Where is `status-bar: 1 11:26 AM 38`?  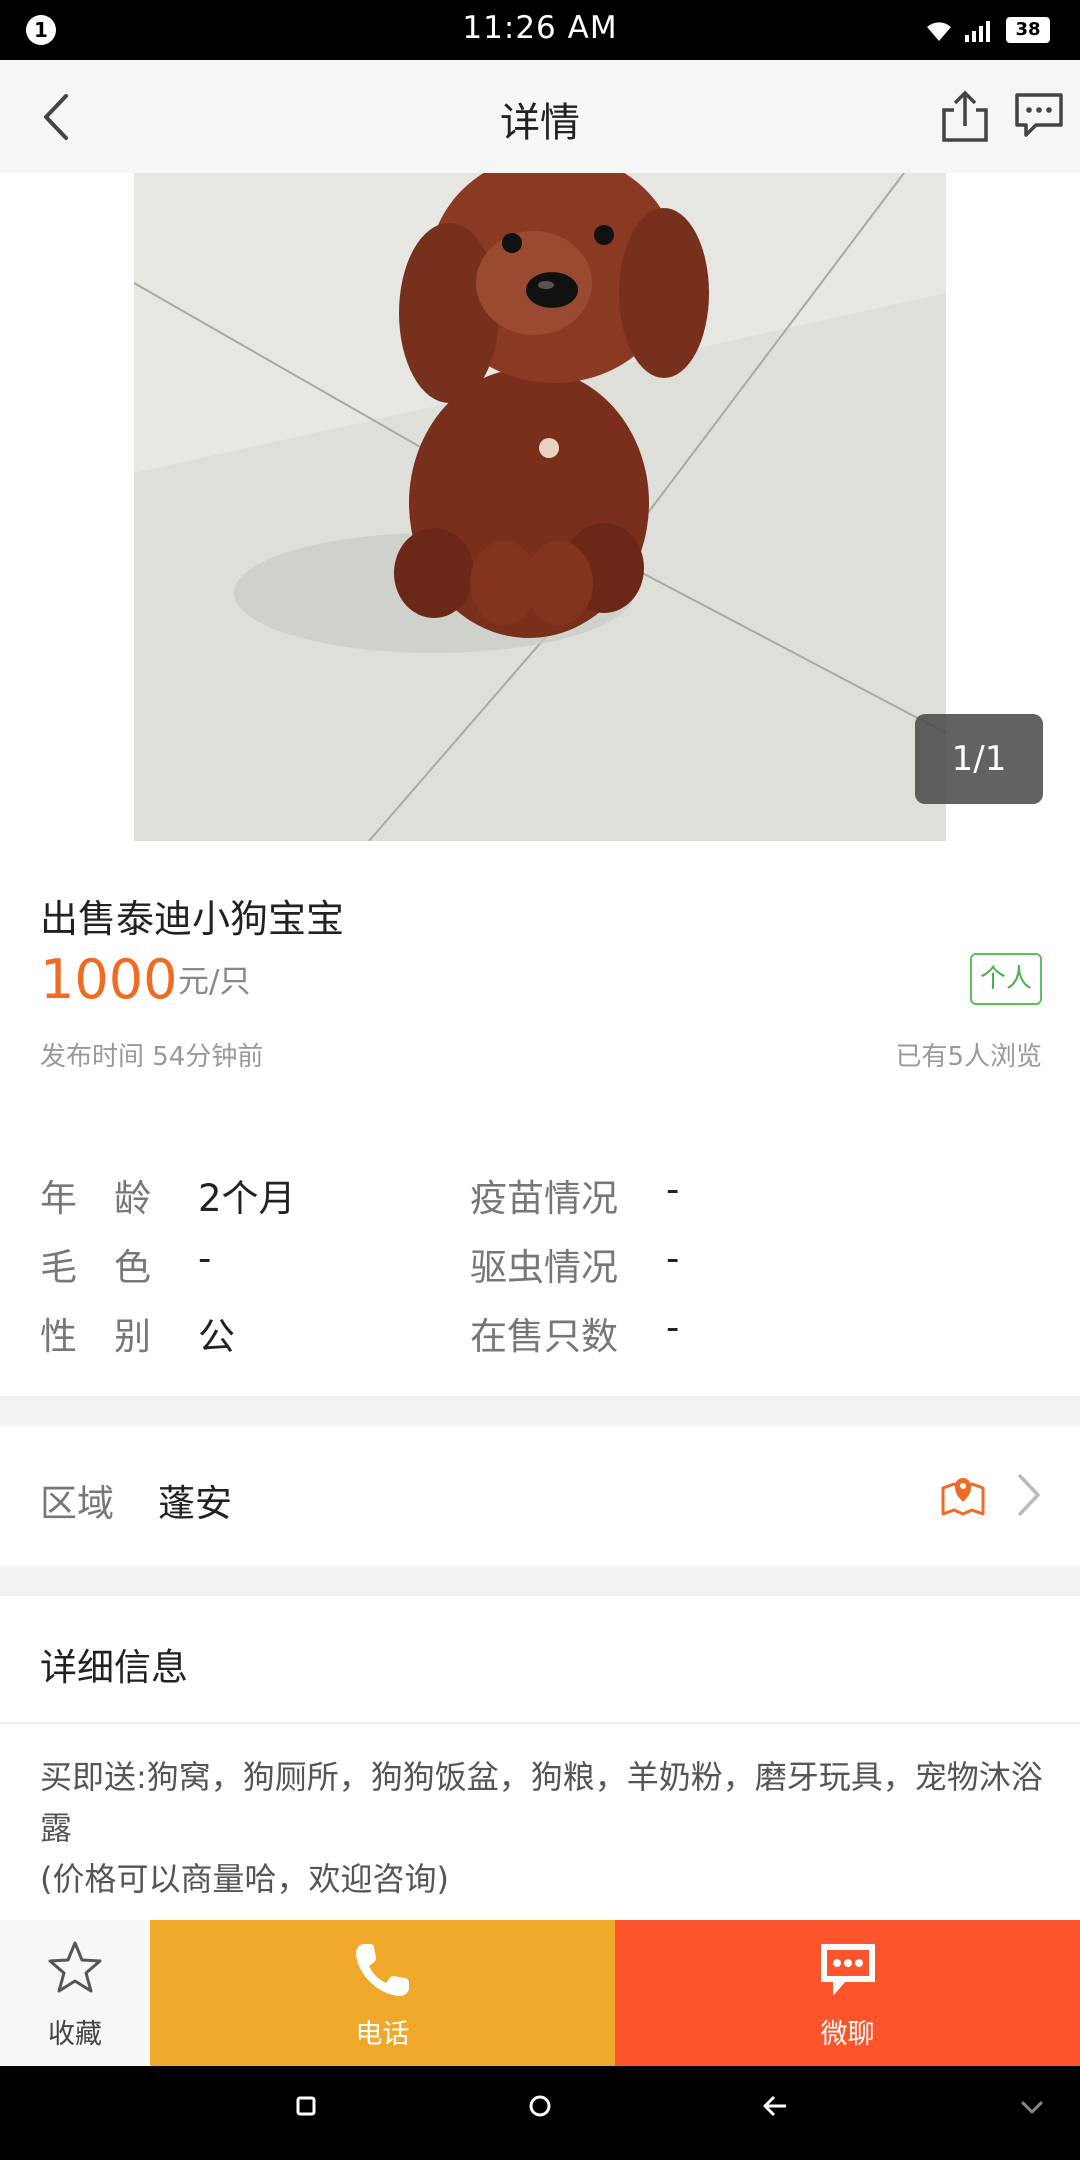
status-bar: 1 11:26 AM 38 is located at coordinates (540, 30).